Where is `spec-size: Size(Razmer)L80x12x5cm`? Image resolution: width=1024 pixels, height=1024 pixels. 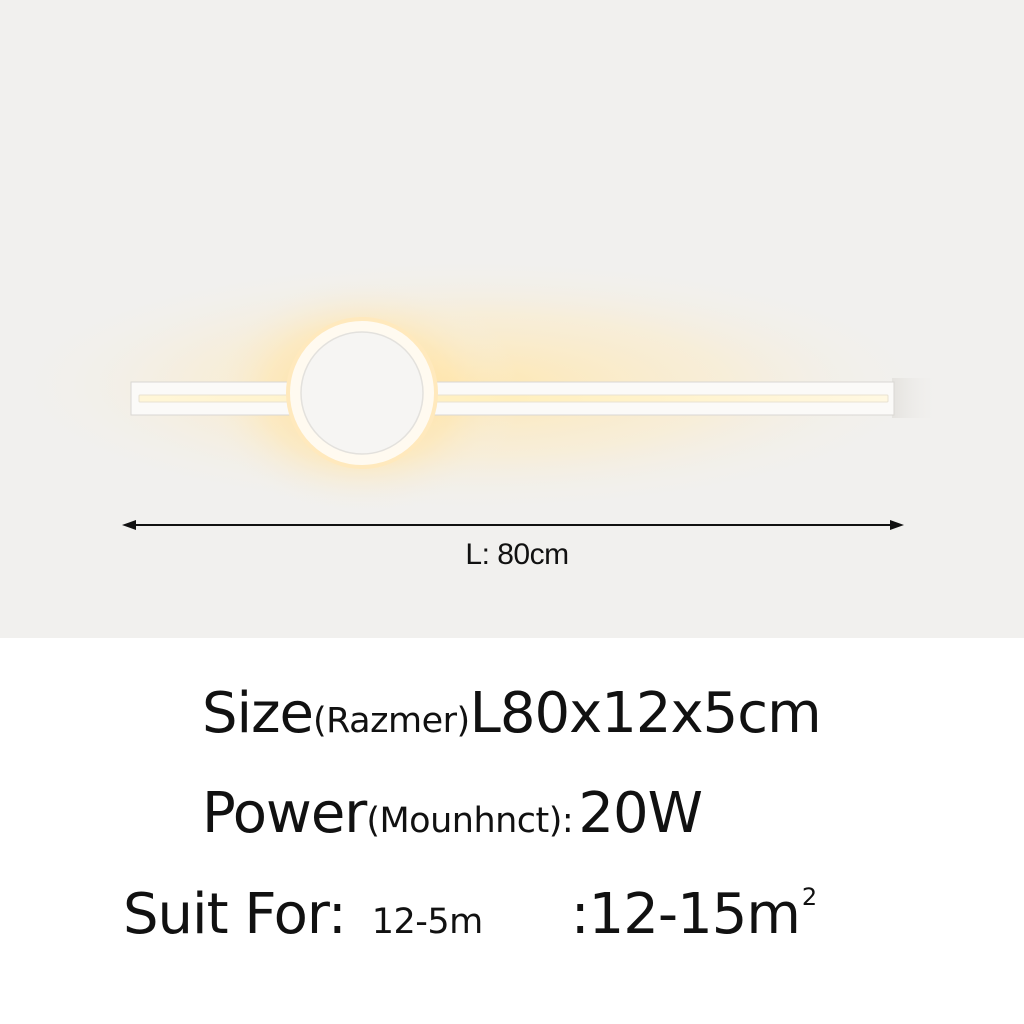
spec-size: Size(Razmer)L80x12x5cm is located at coordinates (512, 714).